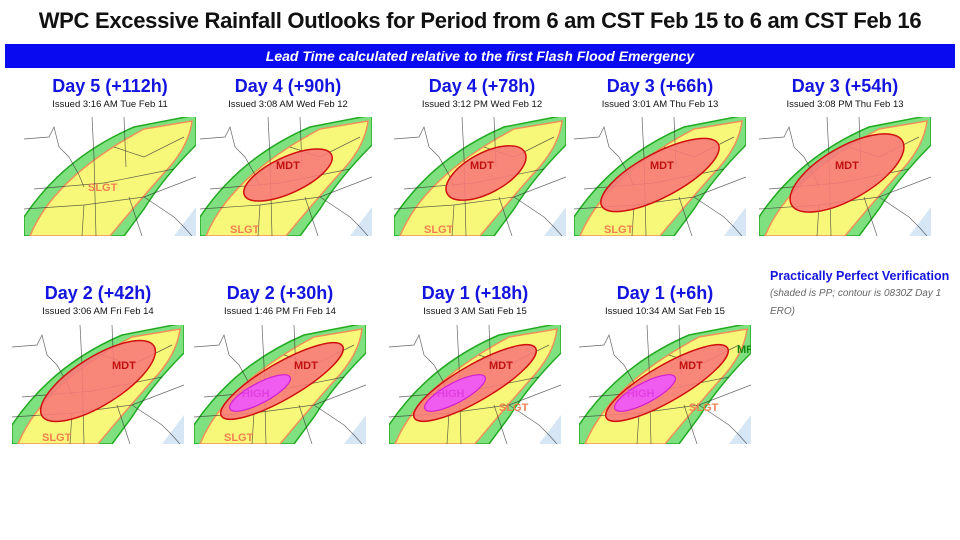 The image size is (960, 540). What do you see at coordinates (665, 311) in the screenshot?
I see `panel-issued-time: Issued 10:34 AM Sat Feb 15` at bounding box center [665, 311].